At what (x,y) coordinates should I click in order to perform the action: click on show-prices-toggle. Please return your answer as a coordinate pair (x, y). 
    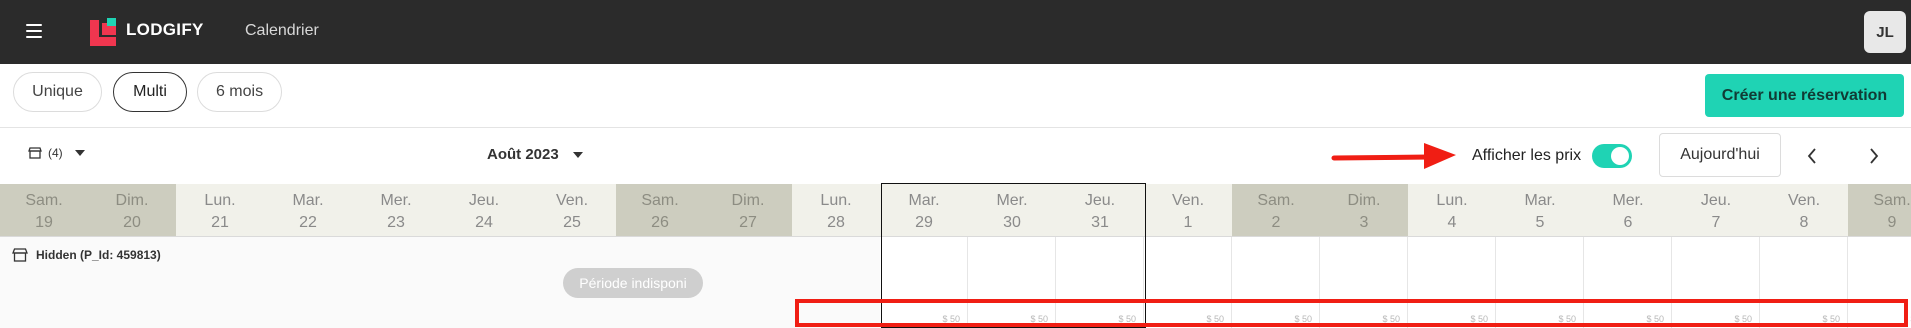
    Looking at the image, I should click on (1612, 156).